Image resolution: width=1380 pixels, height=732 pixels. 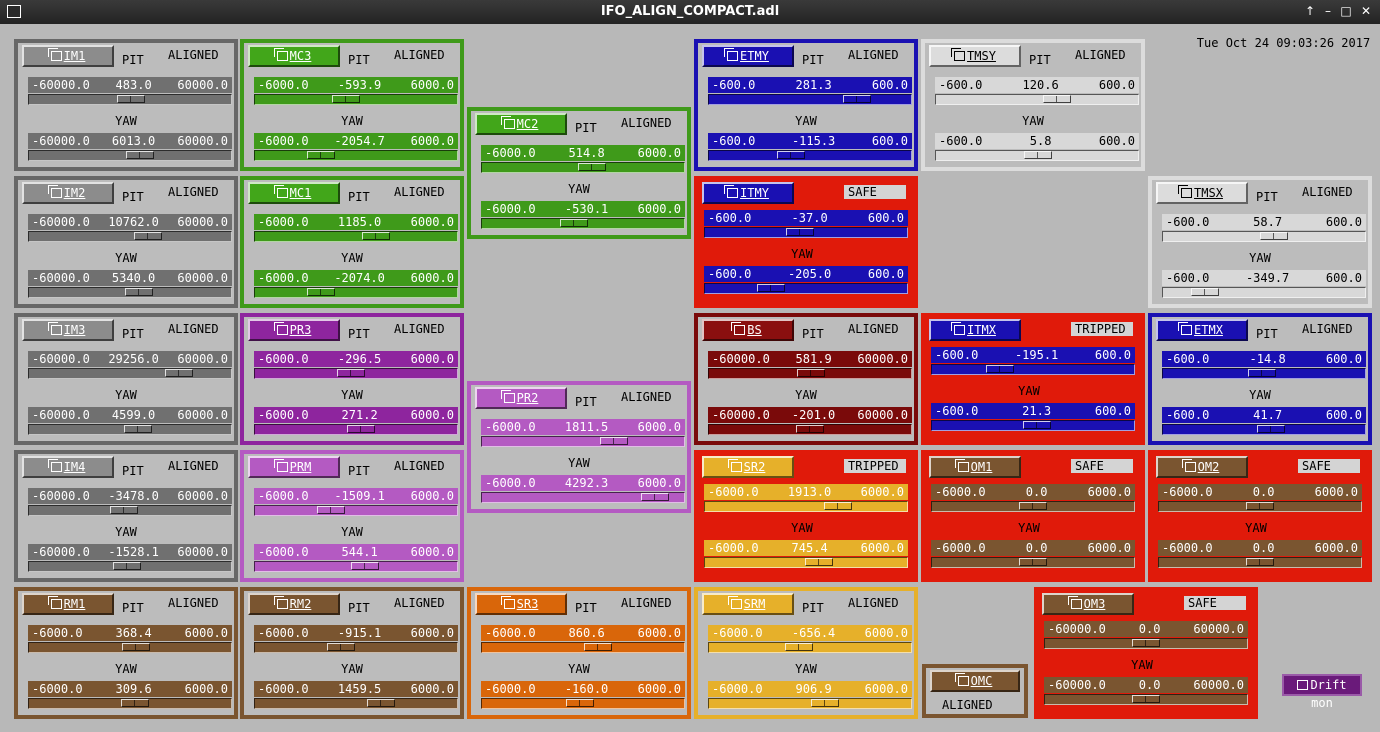 What do you see at coordinates (748, 604) in the screenshot?
I see `srm-button: SRM` at bounding box center [748, 604].